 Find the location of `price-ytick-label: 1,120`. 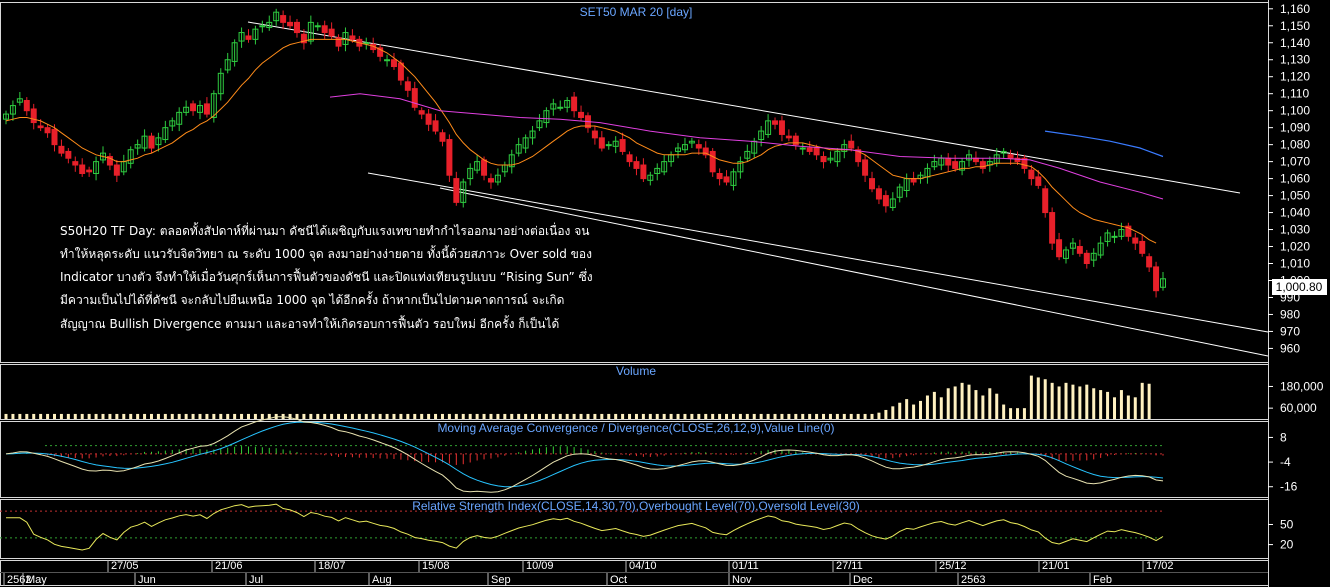

price-ytick-label: 1,120 is located at coordinates (1295, 77).